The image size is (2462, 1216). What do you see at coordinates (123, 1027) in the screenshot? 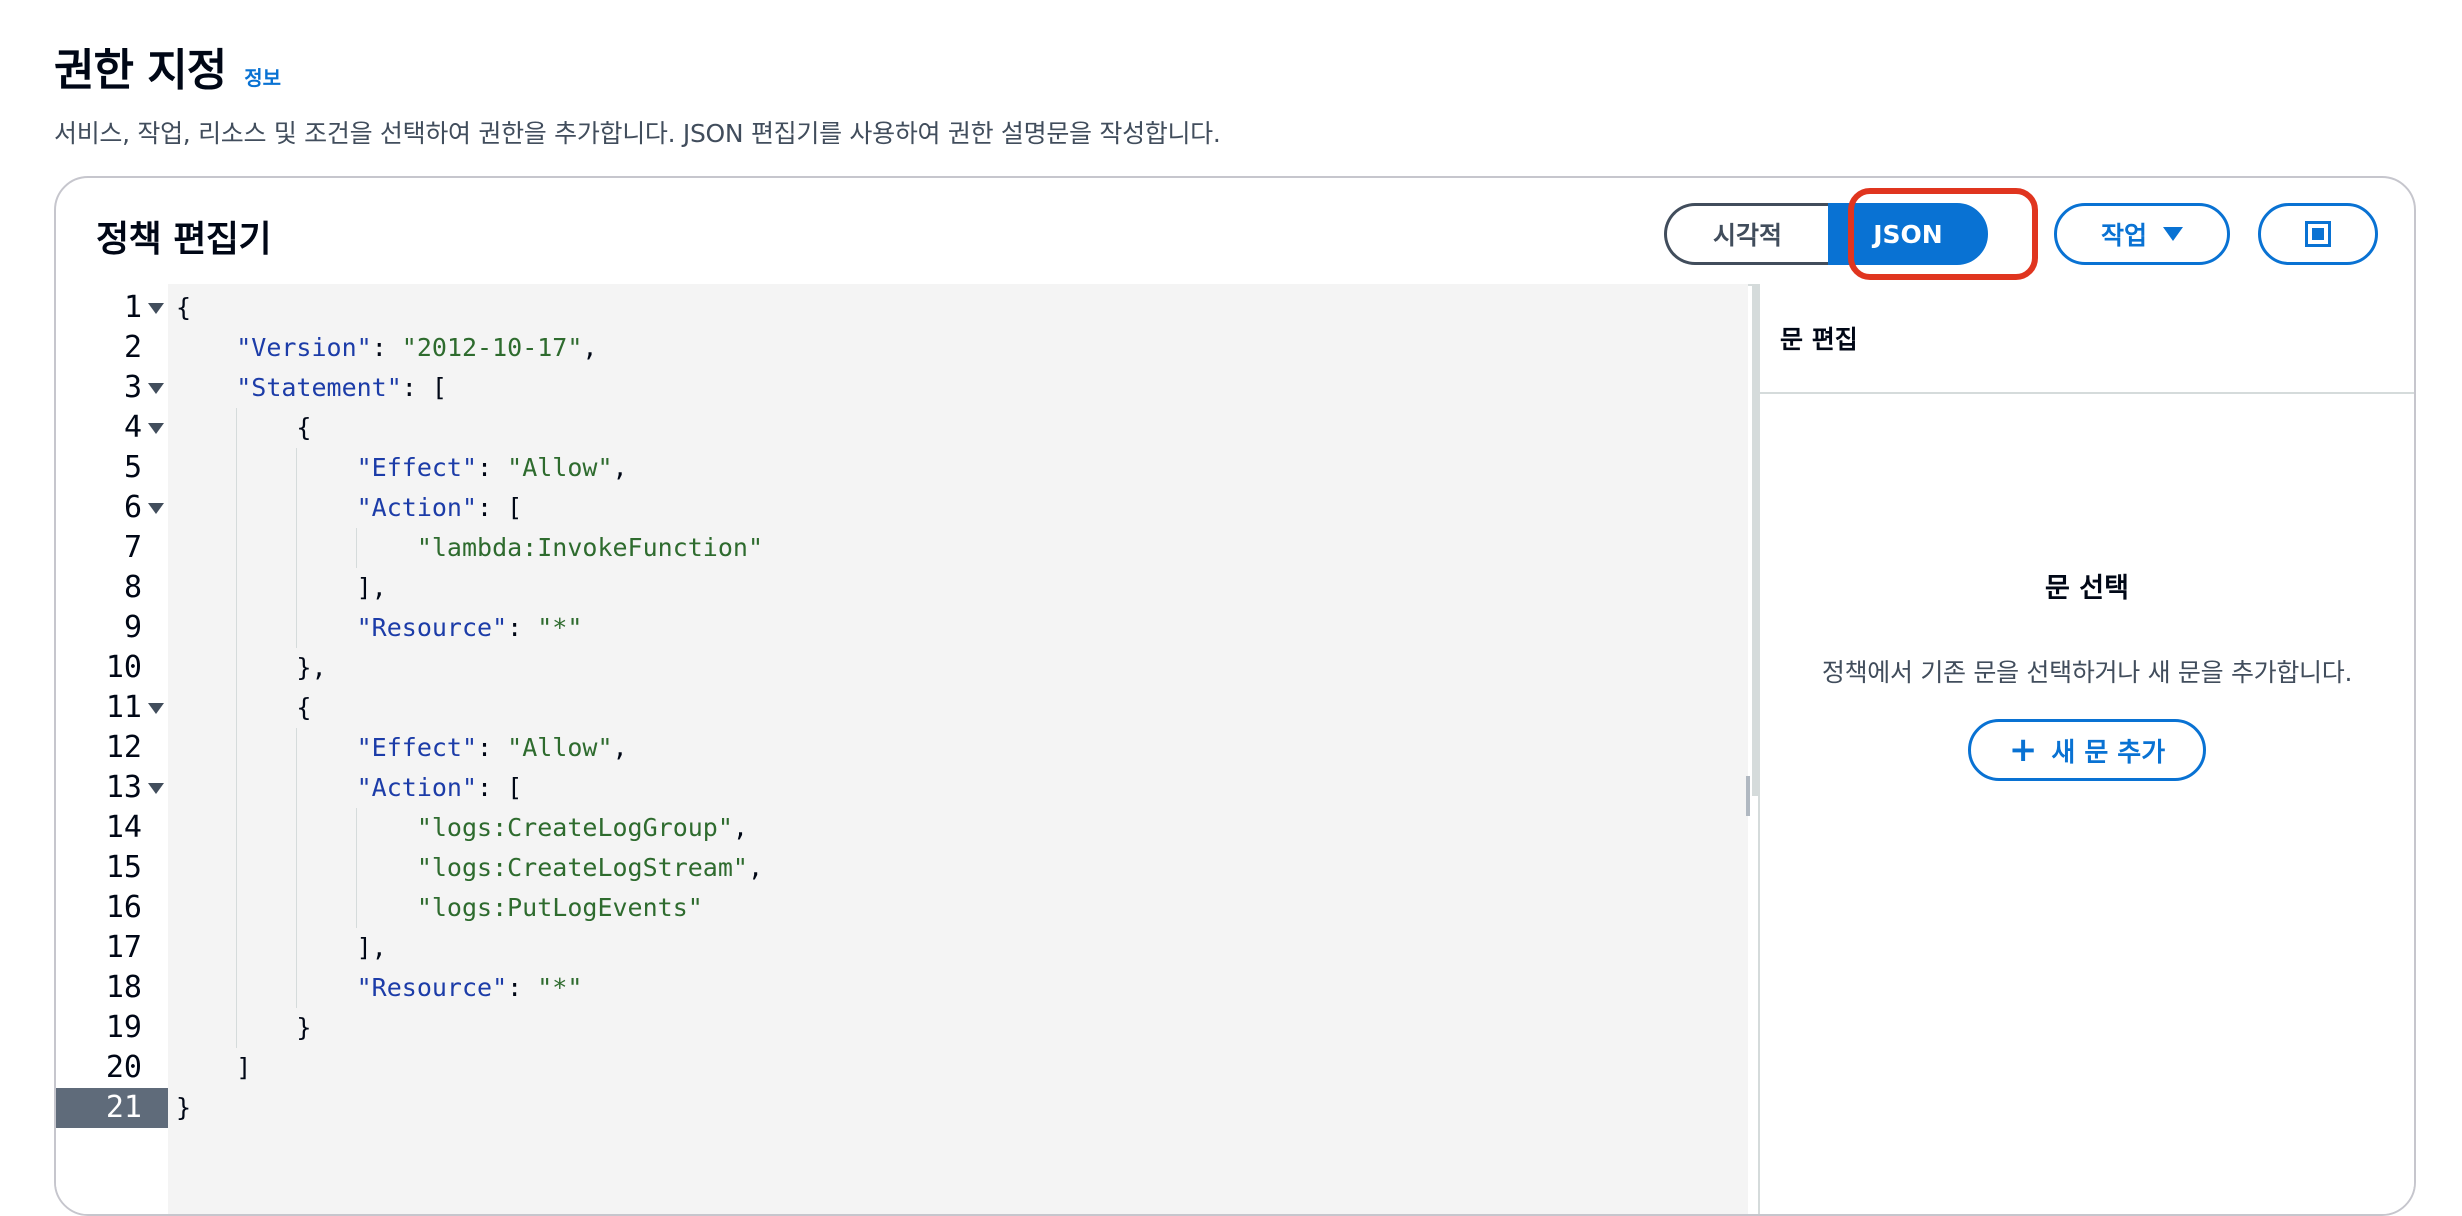
I see `line-number: 19` at bounding box center [123, 1027].